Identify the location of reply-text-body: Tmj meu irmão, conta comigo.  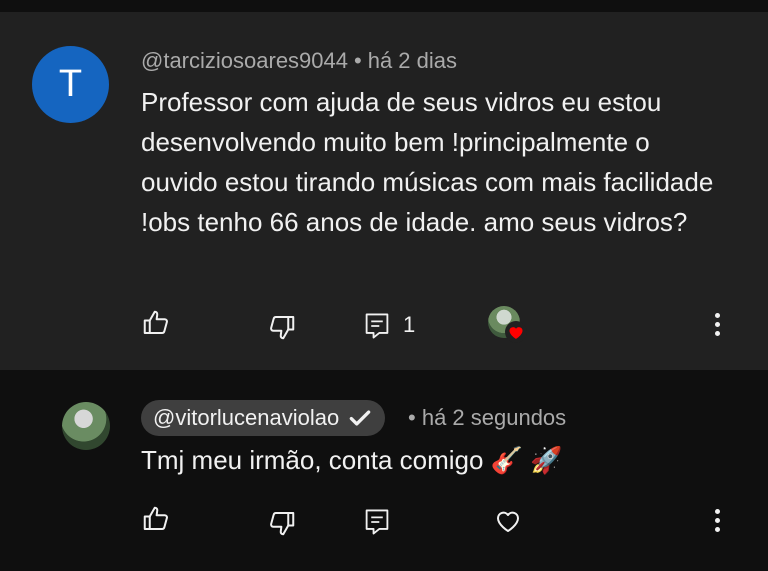
(312, 460).